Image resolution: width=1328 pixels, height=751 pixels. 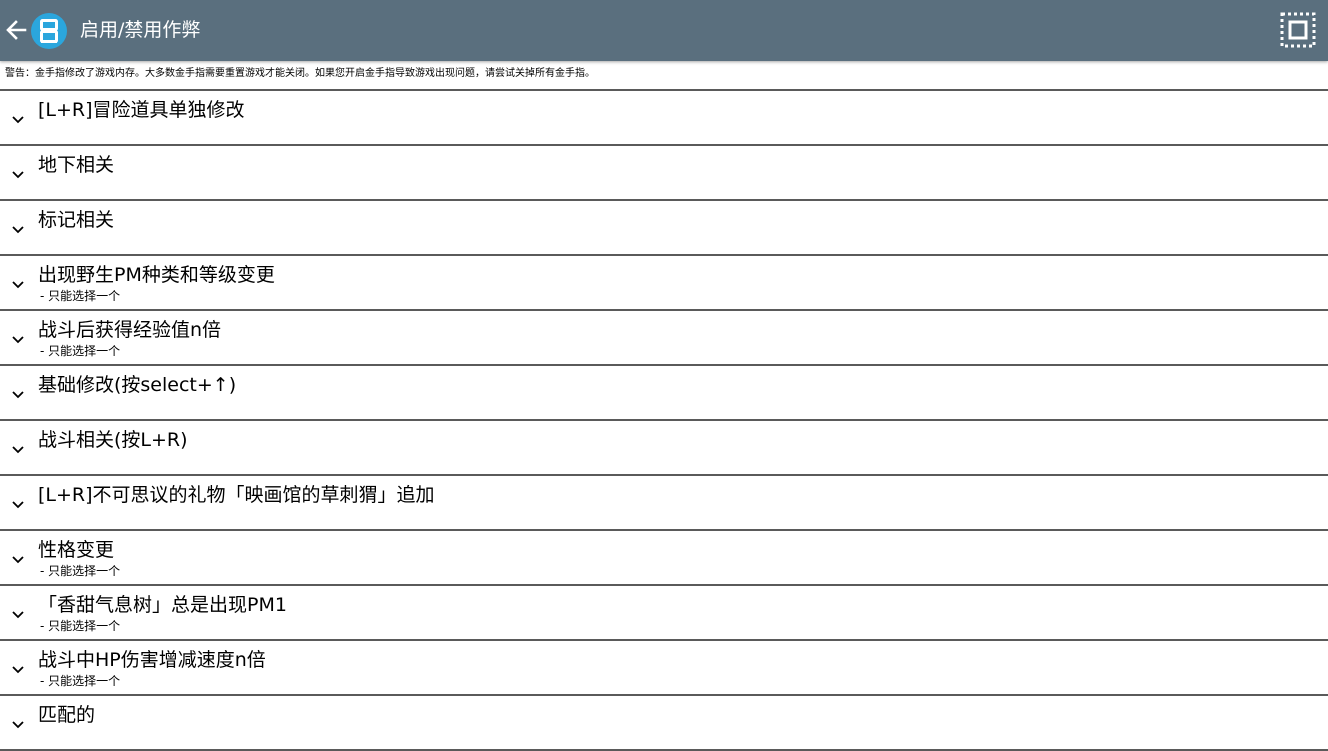 What do you see at coordinates (156, 275) in the screenshot?
I see `cheat-group-title: 出现野生PM种类和等级变更` at bounding box center [156, 275].